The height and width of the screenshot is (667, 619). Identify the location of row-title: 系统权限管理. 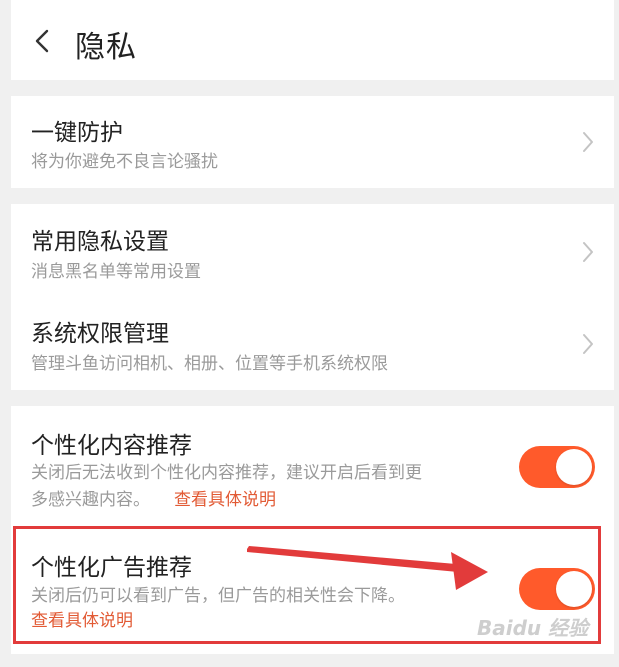
(100, 334).